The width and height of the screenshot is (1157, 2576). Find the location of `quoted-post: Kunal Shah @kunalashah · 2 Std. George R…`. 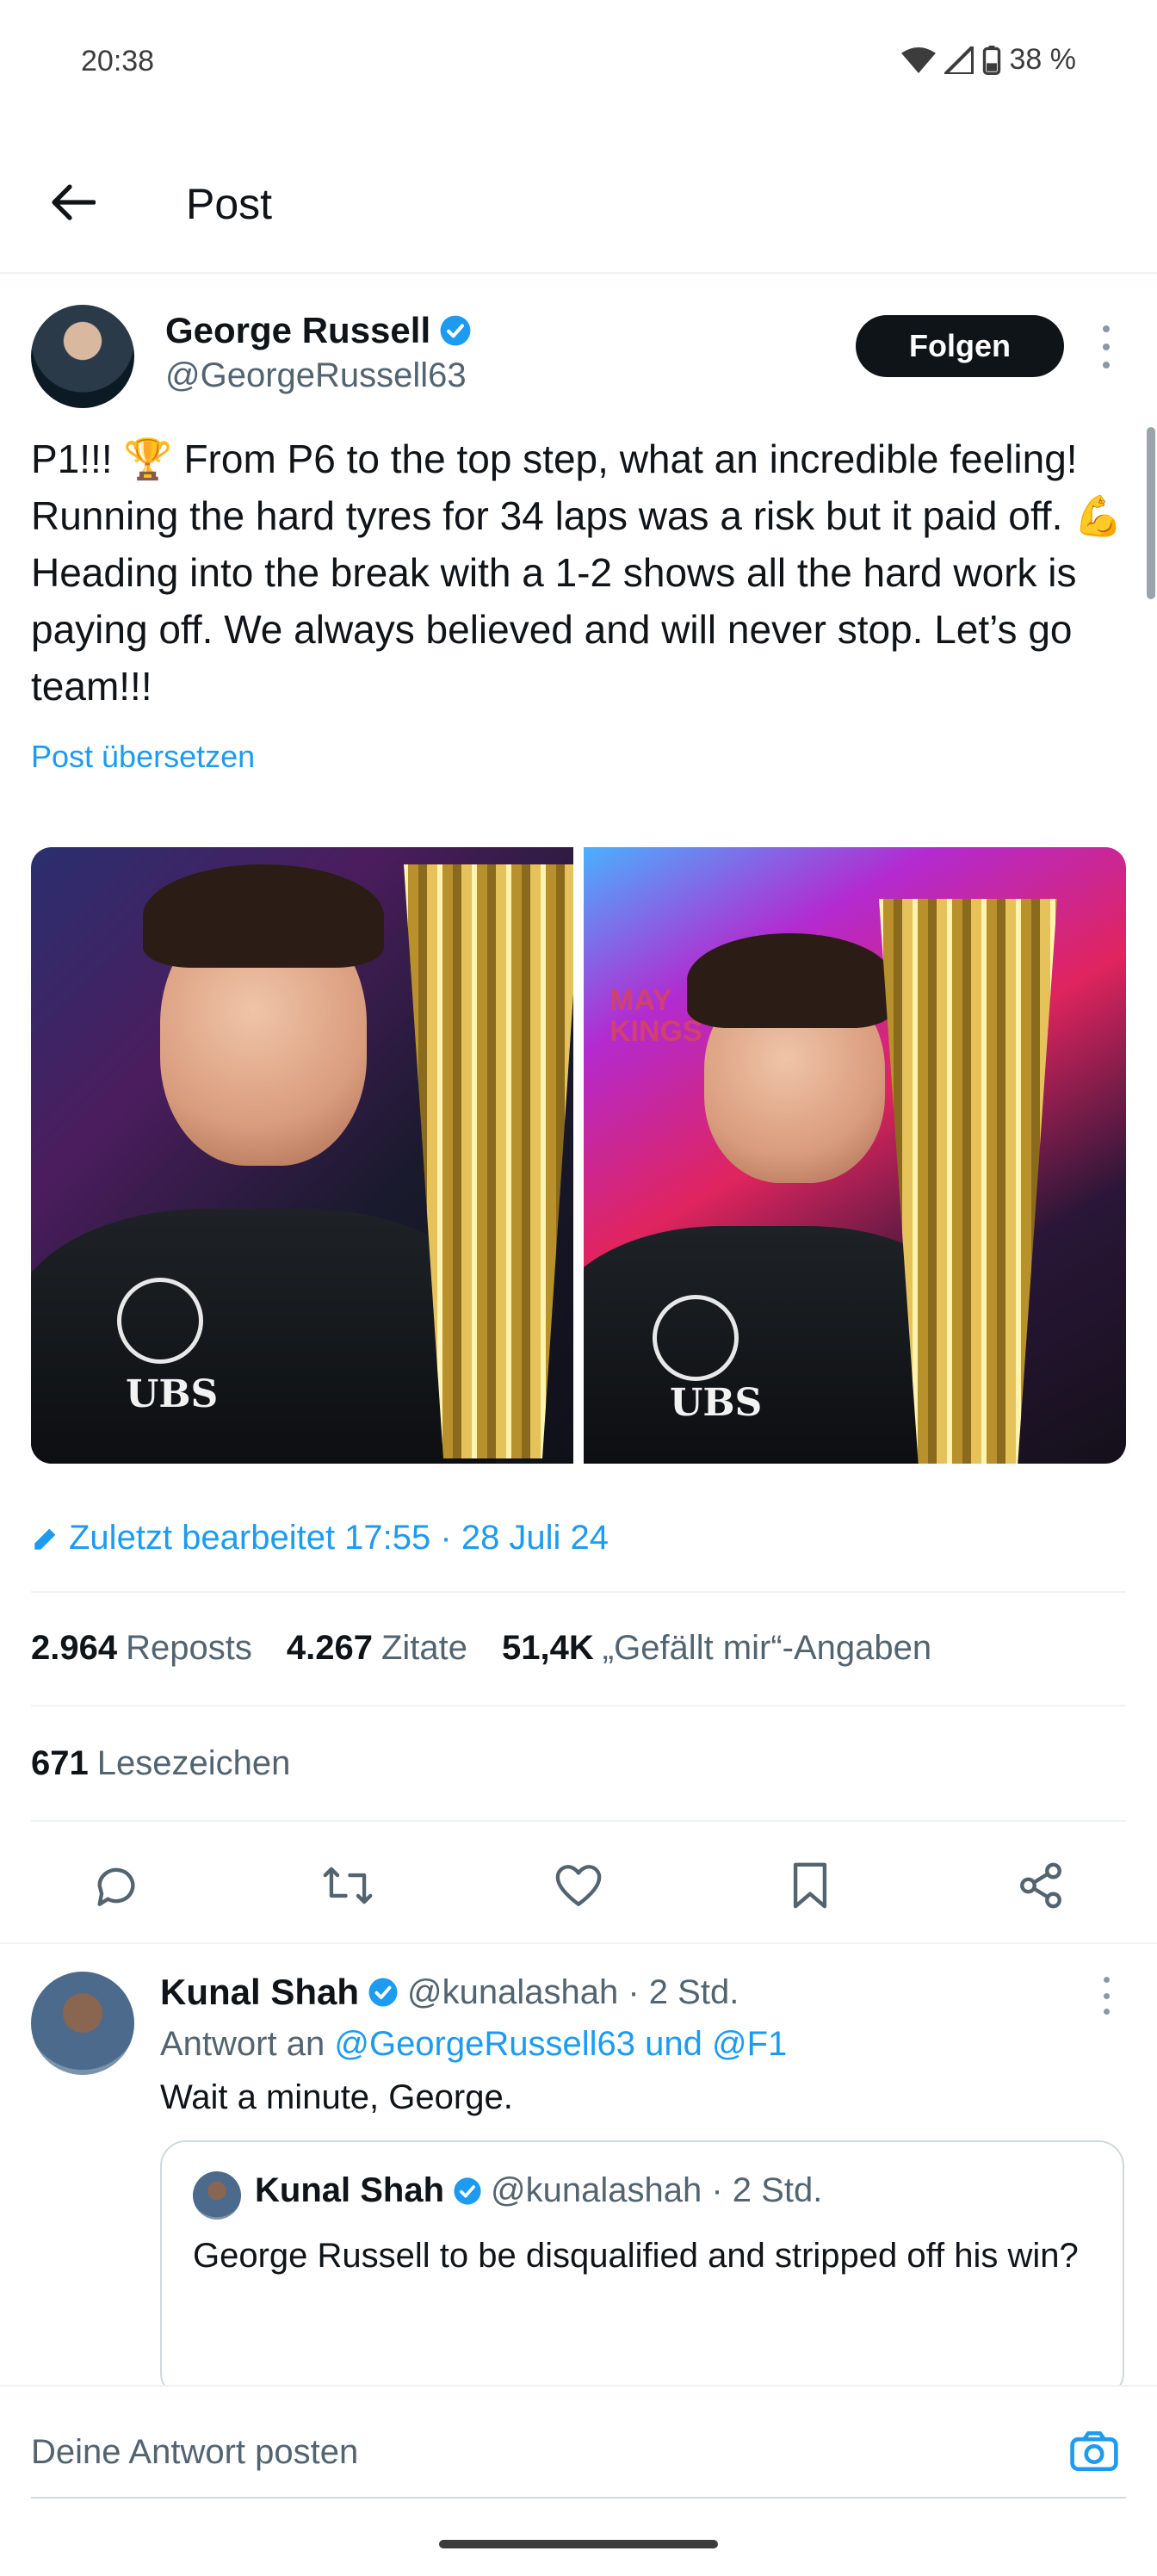

quoted-post: Kunal Shah @kunalashah · 2 Std. George R… is located at coordinates (642, 2269).